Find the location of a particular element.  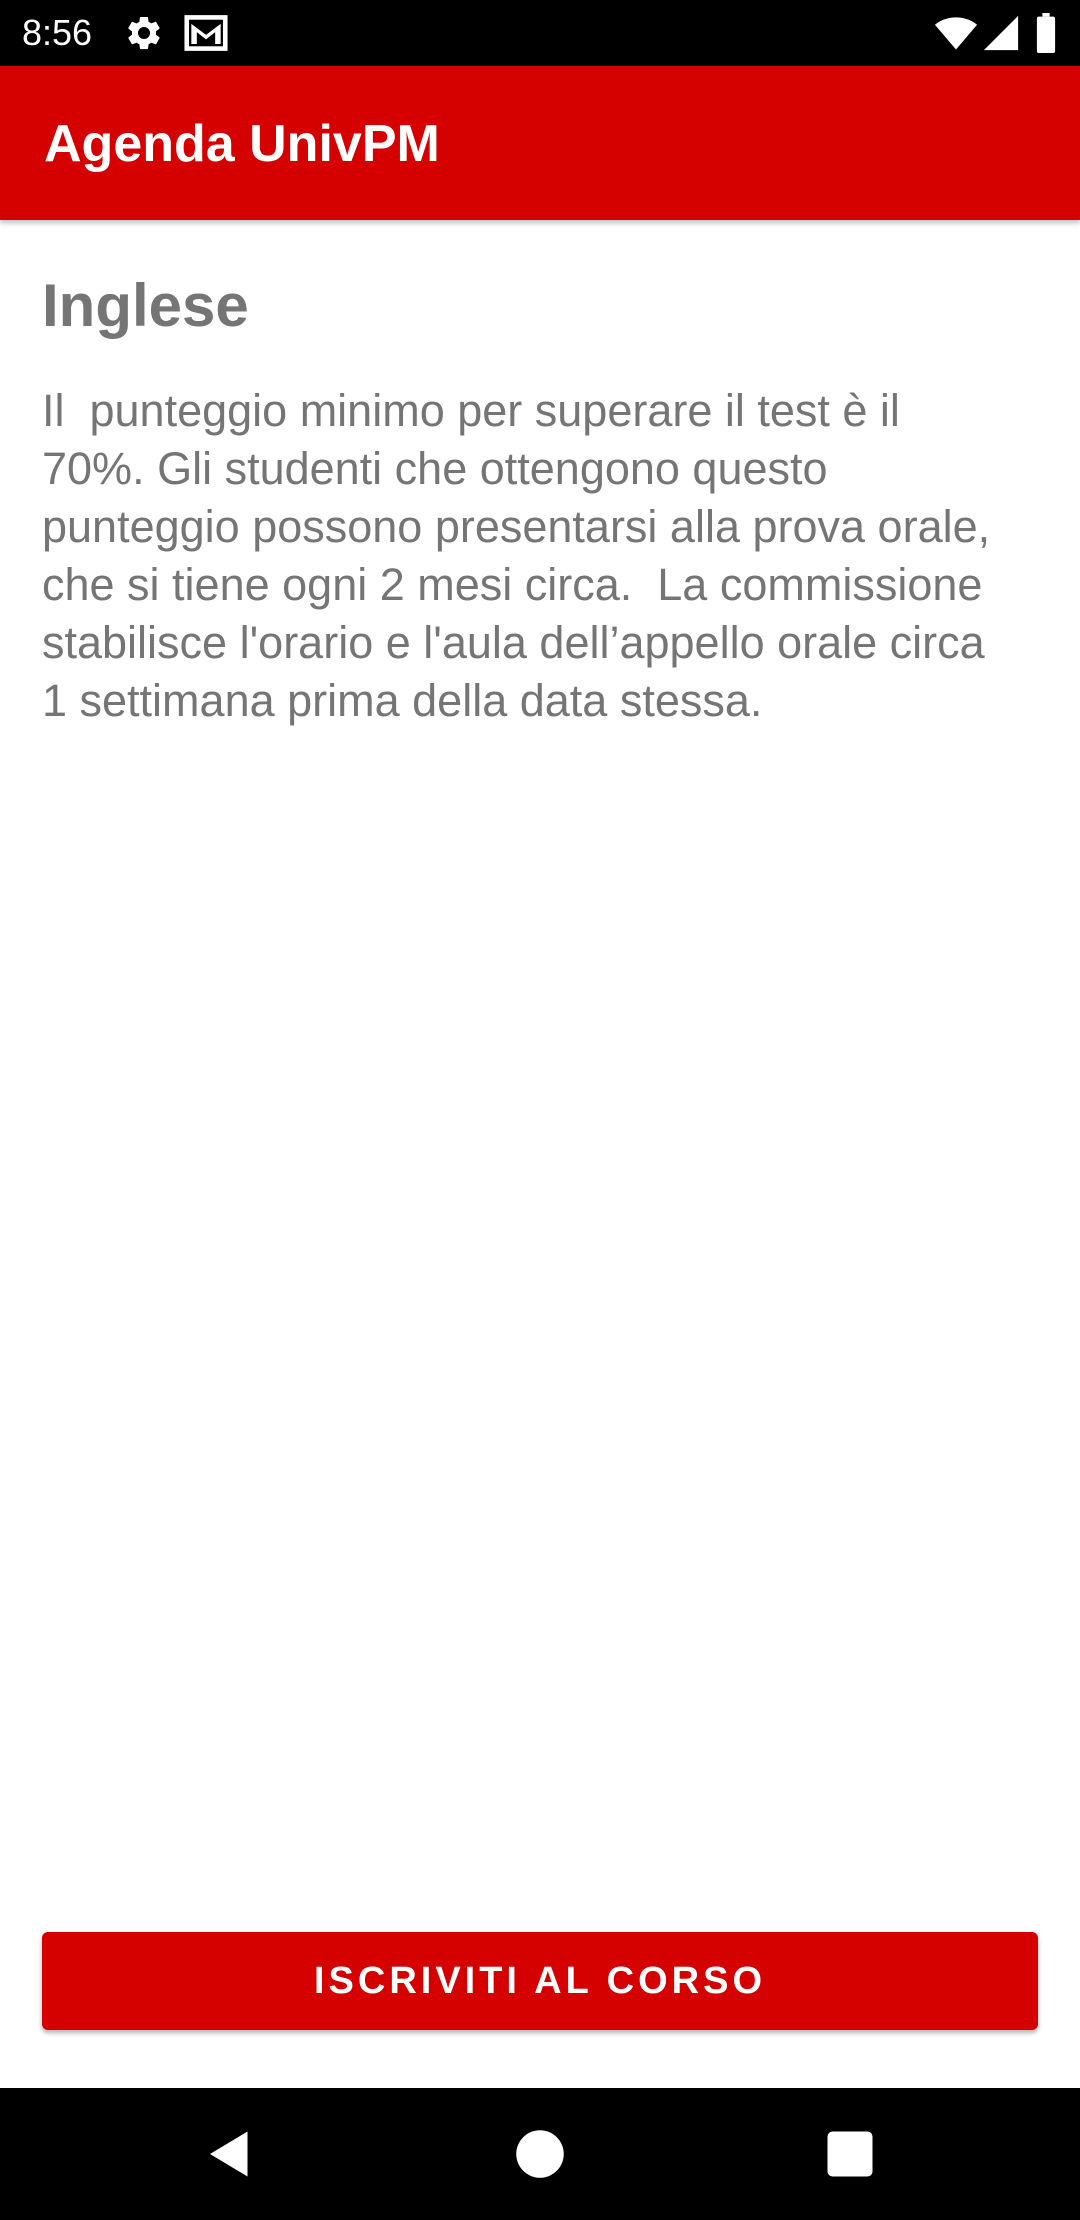

app-title: Agenda UnivPM is located at coordinates (242, 144).